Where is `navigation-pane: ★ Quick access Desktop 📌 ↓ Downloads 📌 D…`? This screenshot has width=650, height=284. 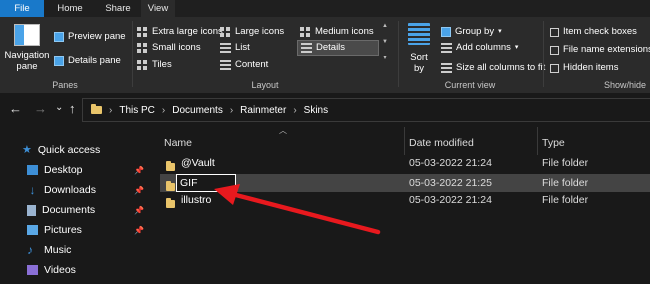
navigation-pane: ★ Quick access Desktop 📌 ↓ Downloads 📌 D… is located at coordinates (74, 205).